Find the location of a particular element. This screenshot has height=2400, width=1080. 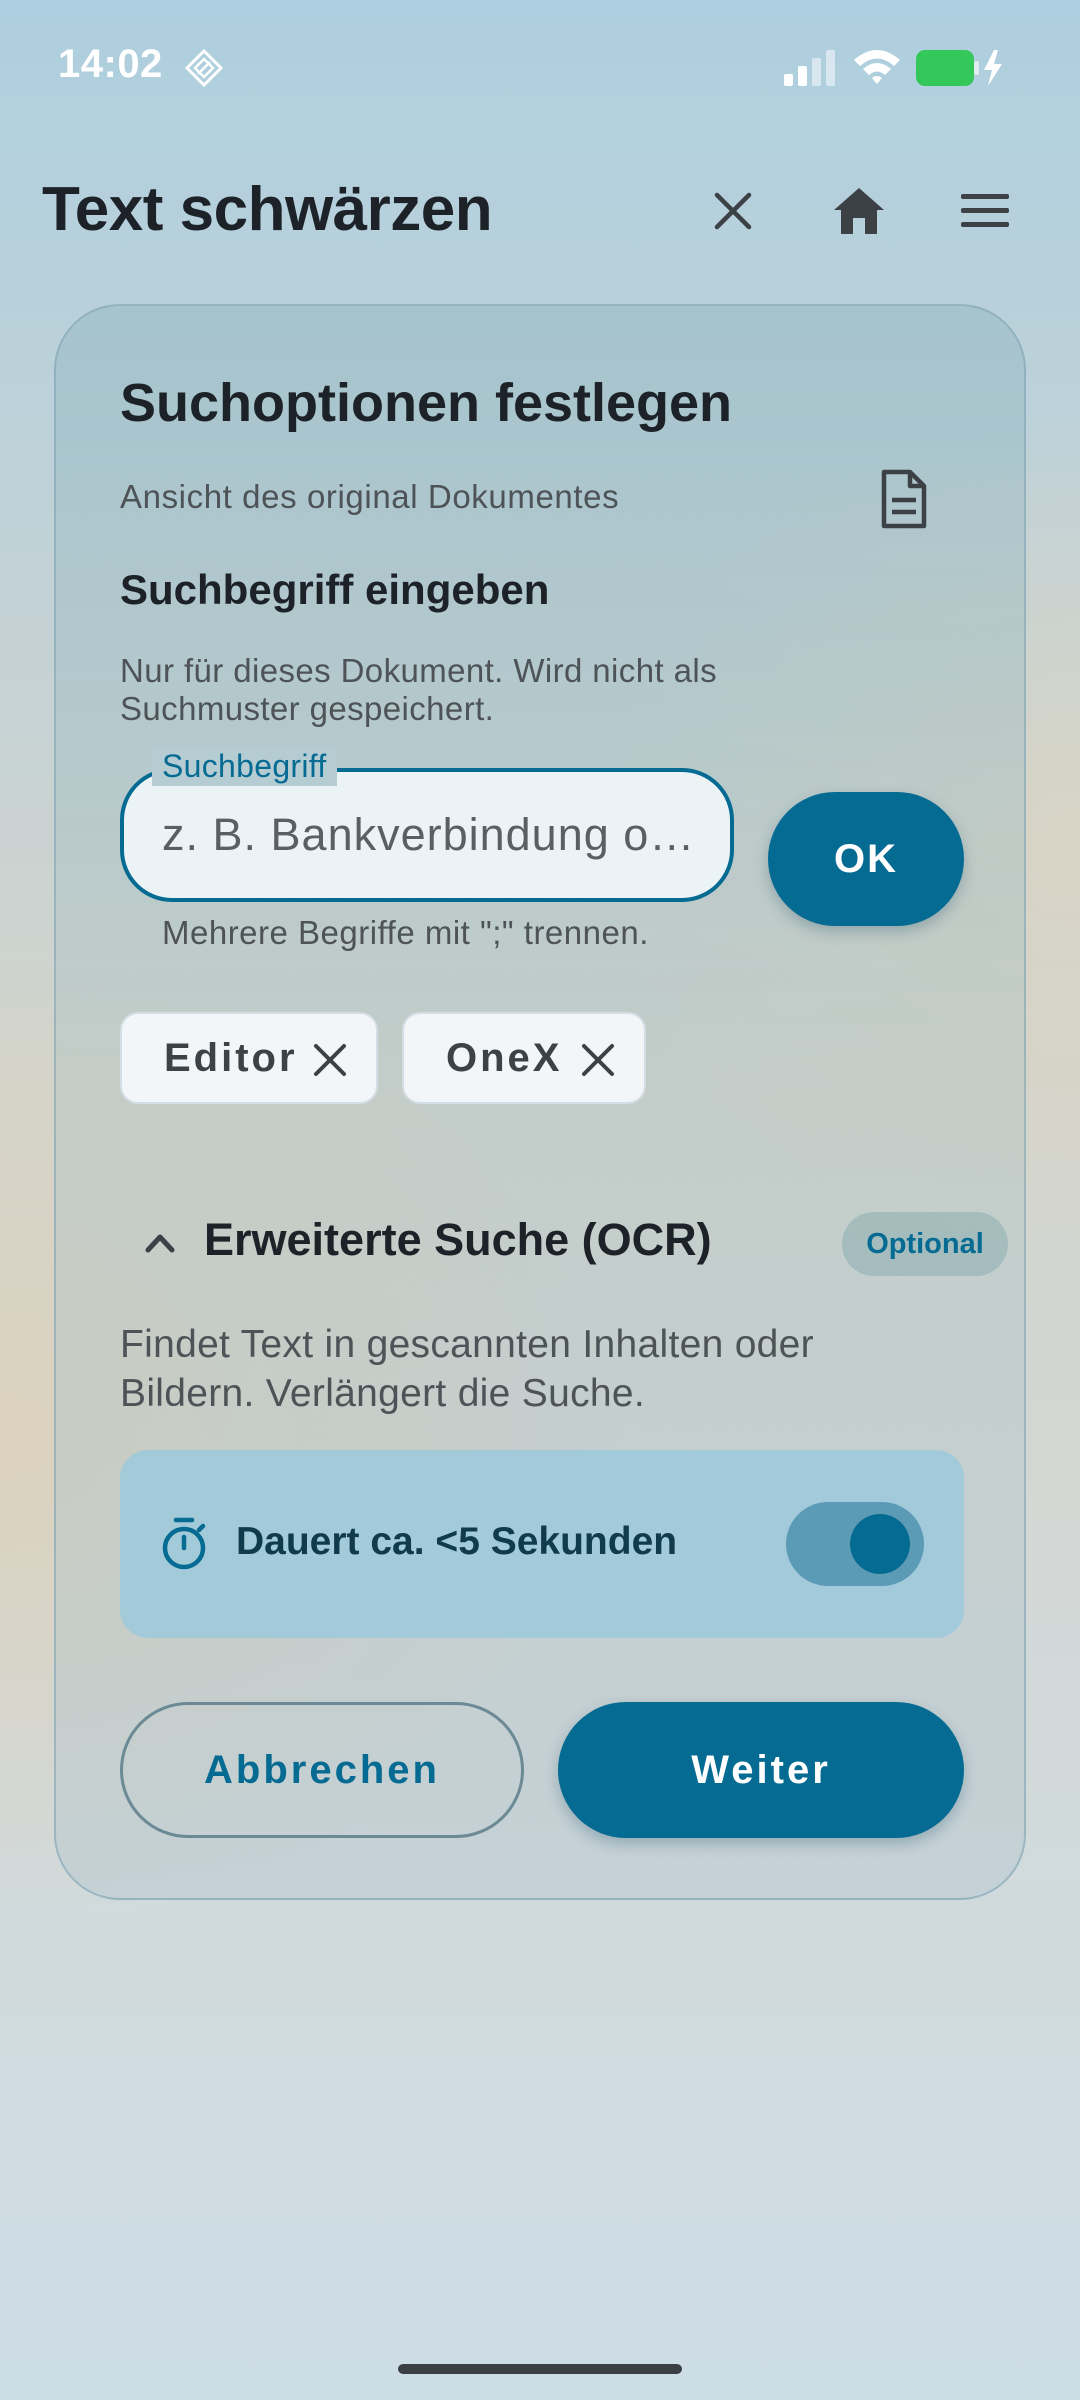

search-term-chip: Editor is located at coordinates (249, 1058).